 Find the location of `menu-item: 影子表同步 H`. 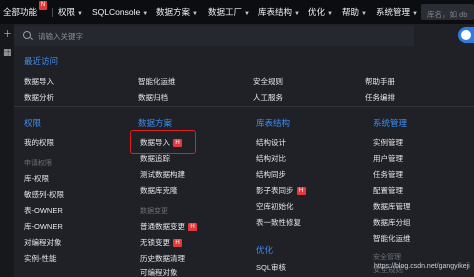

menu-item: 影子表同步 H is located at coordinates (281, 191).